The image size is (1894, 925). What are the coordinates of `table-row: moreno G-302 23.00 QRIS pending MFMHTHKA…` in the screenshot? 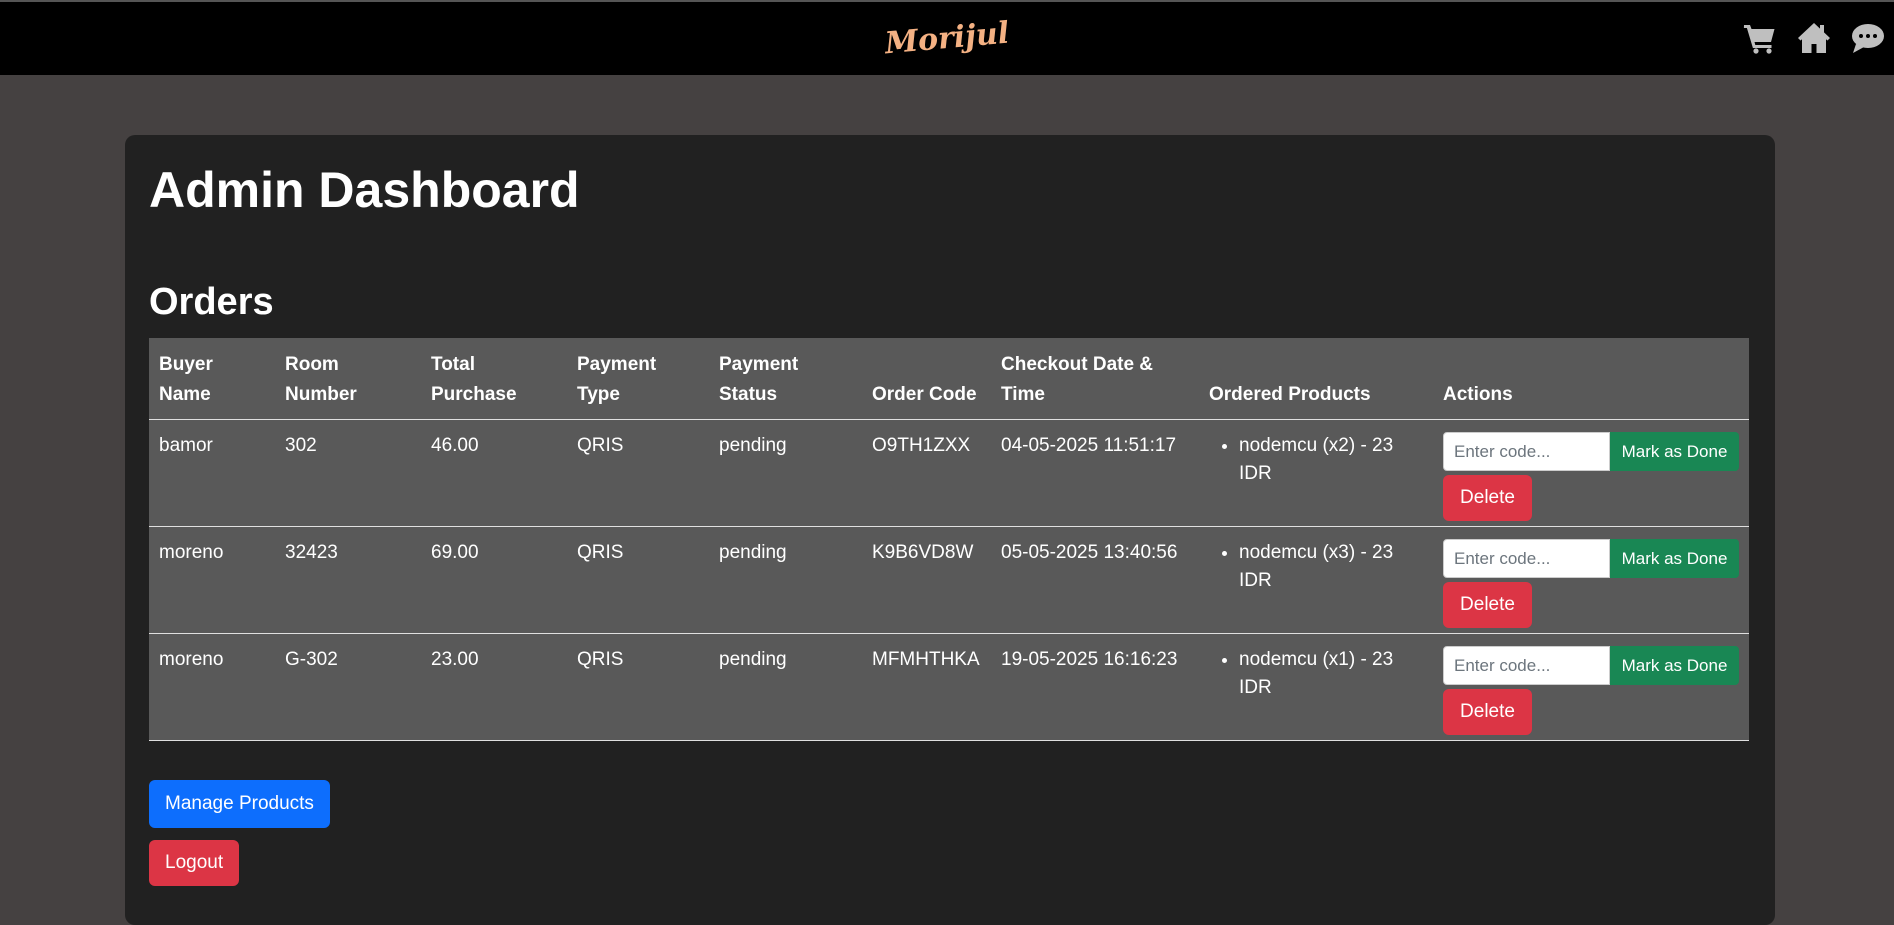 It's located at (949, 687).